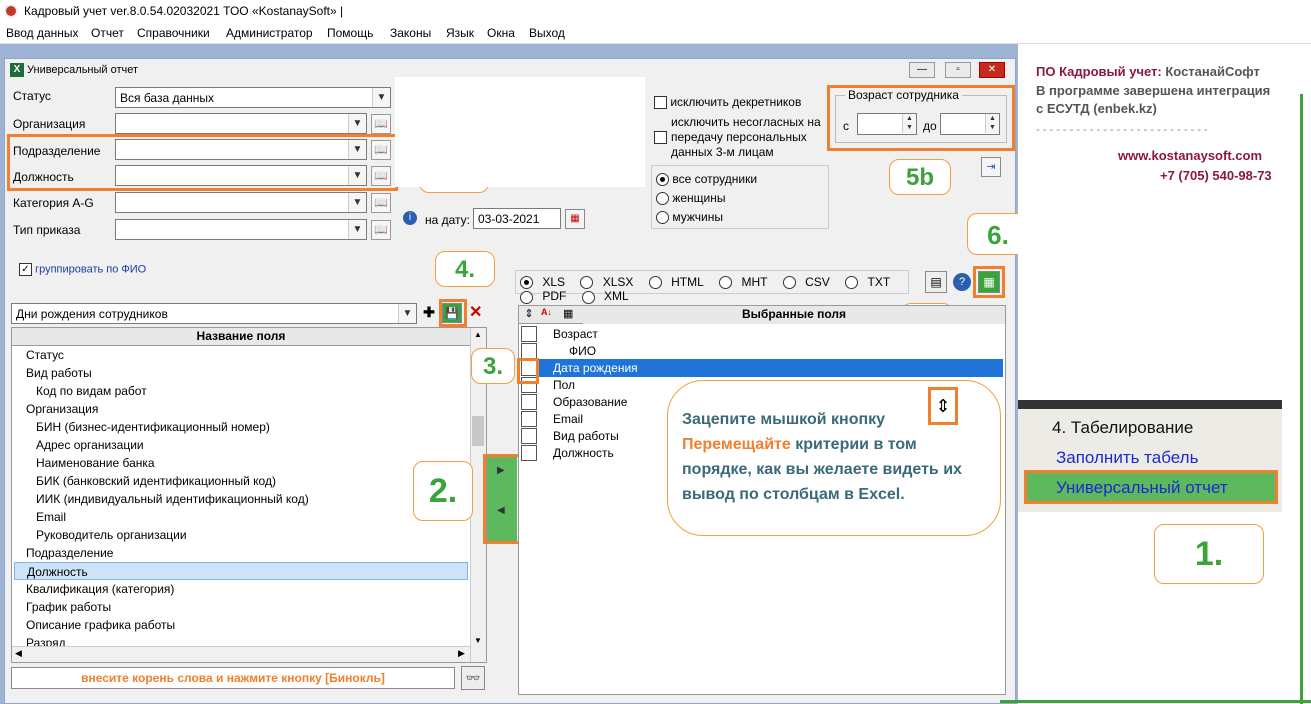  What do you see at coordinates (11, 11) in the screenshot?
I see `app-icon` at bounding box center [11, 11].